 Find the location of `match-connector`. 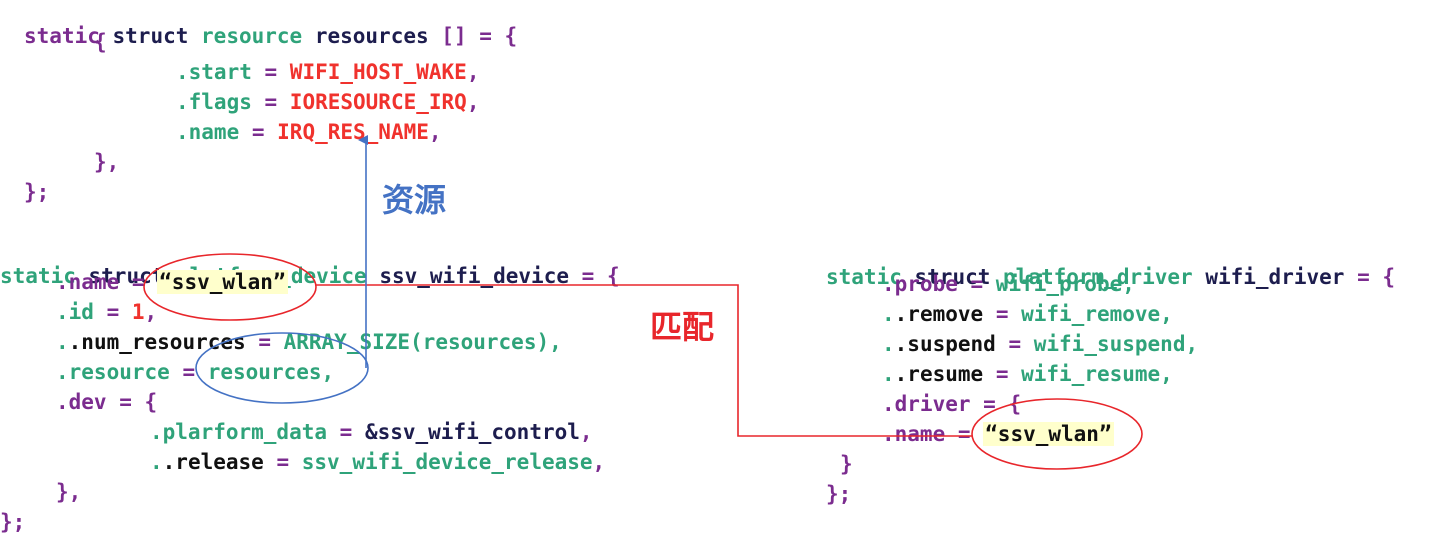

match-connector is located at coordinates (644, 360).